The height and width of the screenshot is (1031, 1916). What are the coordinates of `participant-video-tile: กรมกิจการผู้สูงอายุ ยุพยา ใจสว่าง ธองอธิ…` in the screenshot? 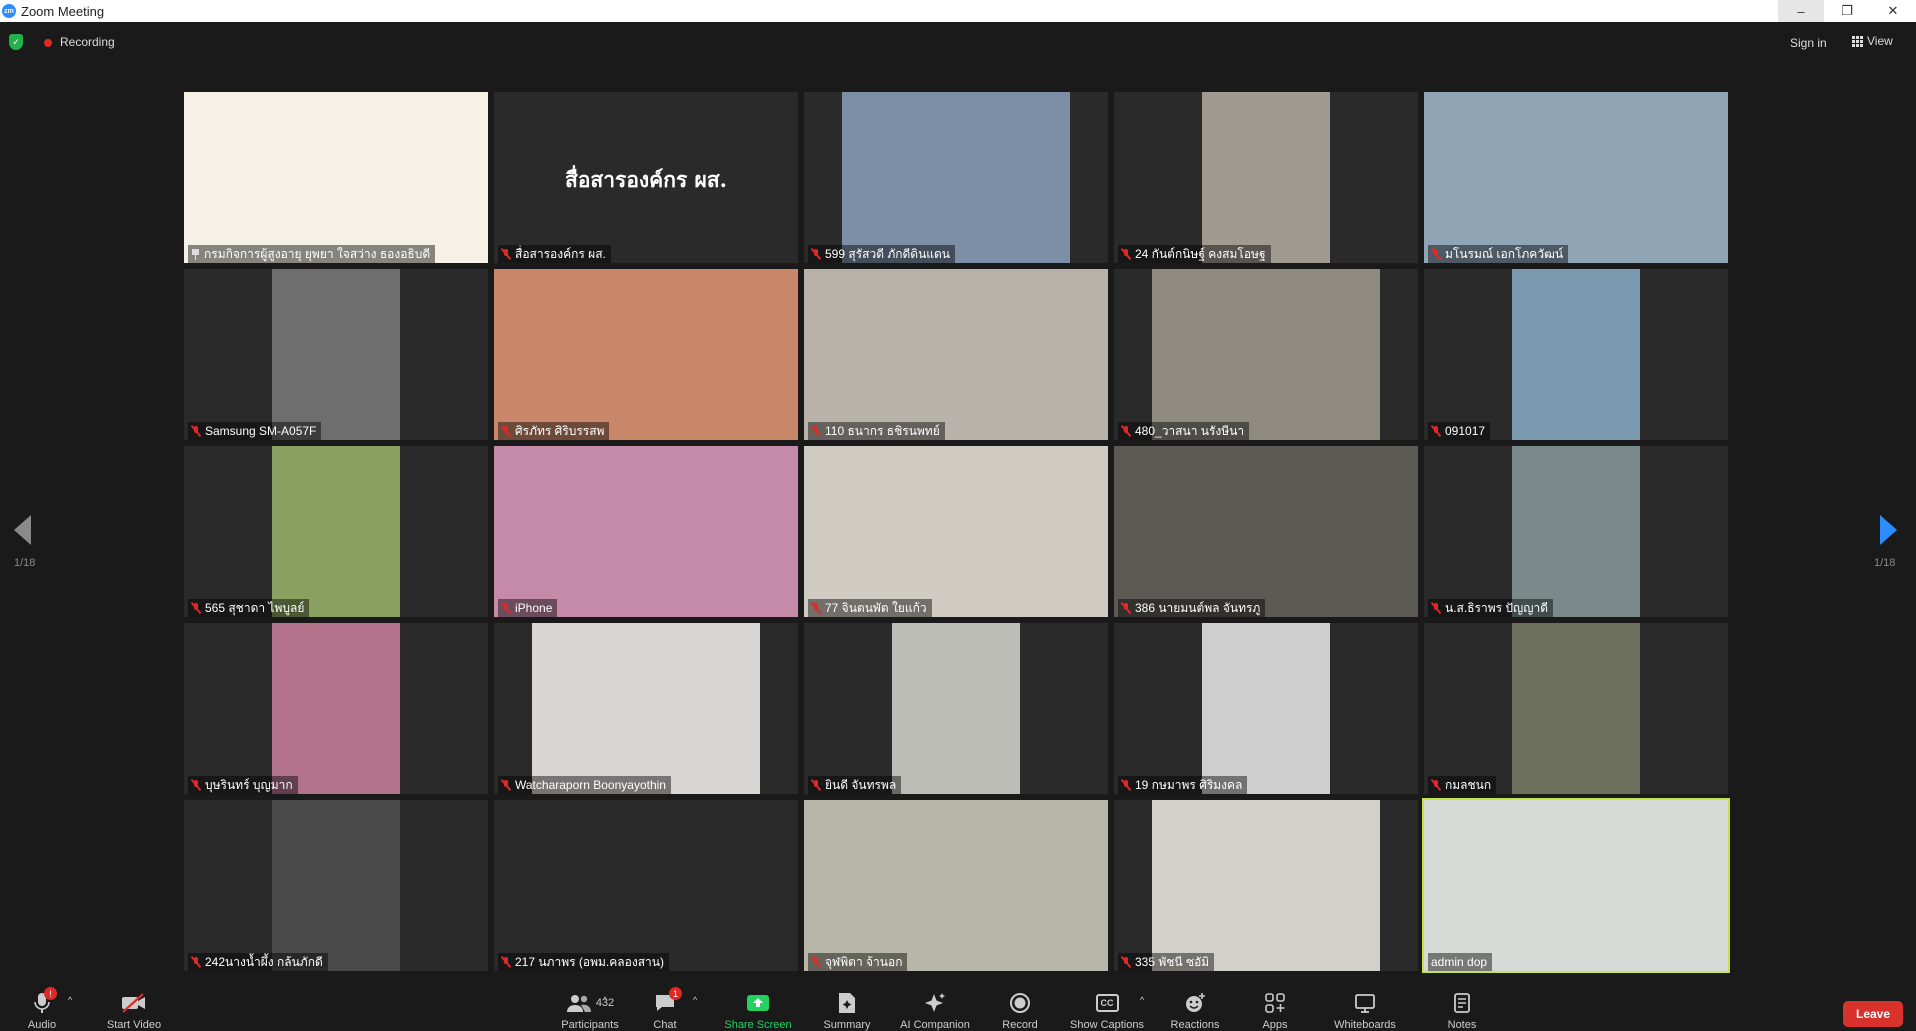 It's located at (336, 177).